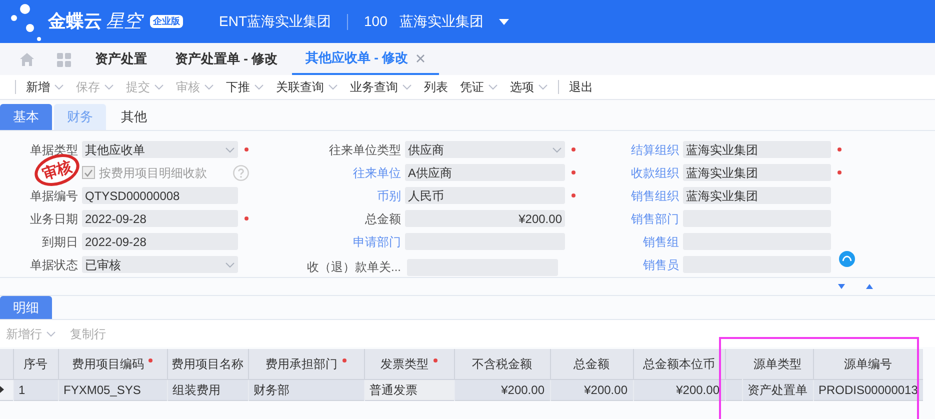  Describe the element at coordinates (64, 60) in the screenshot. I see `grid-icon` at that location.